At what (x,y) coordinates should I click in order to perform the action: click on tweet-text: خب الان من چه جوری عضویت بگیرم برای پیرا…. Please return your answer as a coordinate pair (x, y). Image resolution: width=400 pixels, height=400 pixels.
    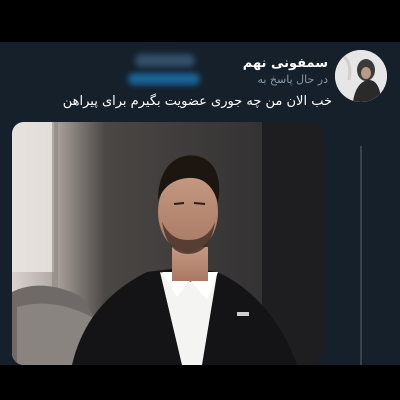
    Looking at the image, I should click on (197, 101).